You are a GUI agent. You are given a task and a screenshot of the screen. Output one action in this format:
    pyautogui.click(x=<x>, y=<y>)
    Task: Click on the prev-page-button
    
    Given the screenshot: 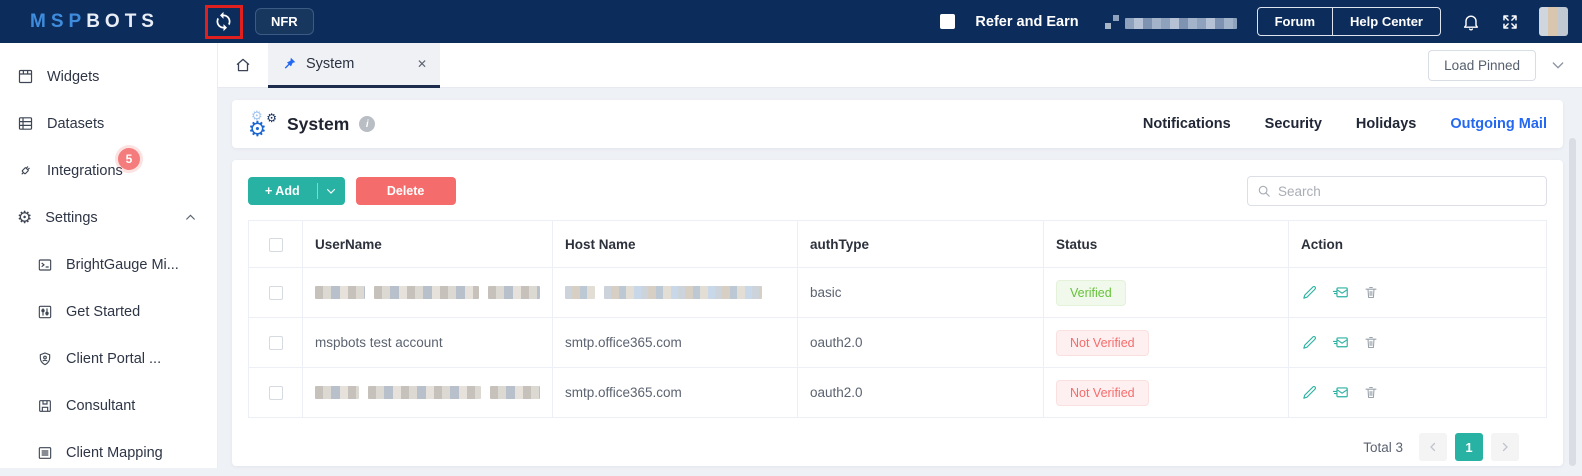 What is the action you would take?
    pyautogui.click(x=1433, y=447)
    